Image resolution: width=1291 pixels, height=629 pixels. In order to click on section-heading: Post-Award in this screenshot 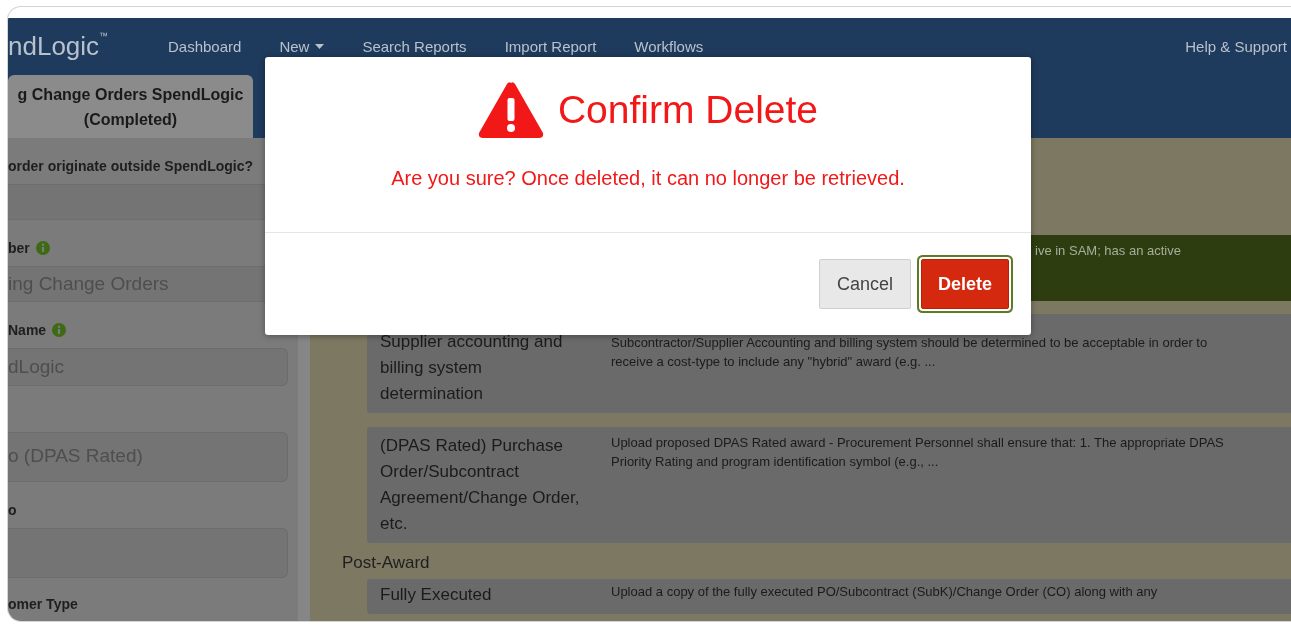, I will do `click(386, 563)`.